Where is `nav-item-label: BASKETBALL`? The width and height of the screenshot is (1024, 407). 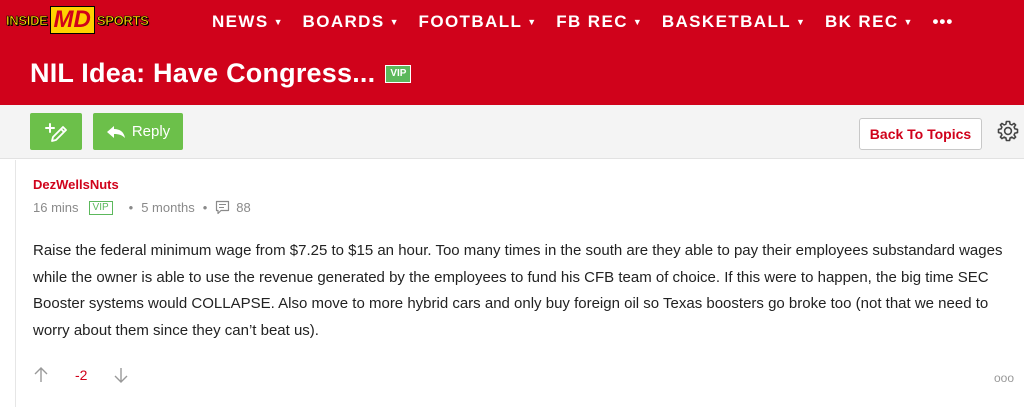
nav-item-label: BASKETBALL is located at coordinates (726, 21).